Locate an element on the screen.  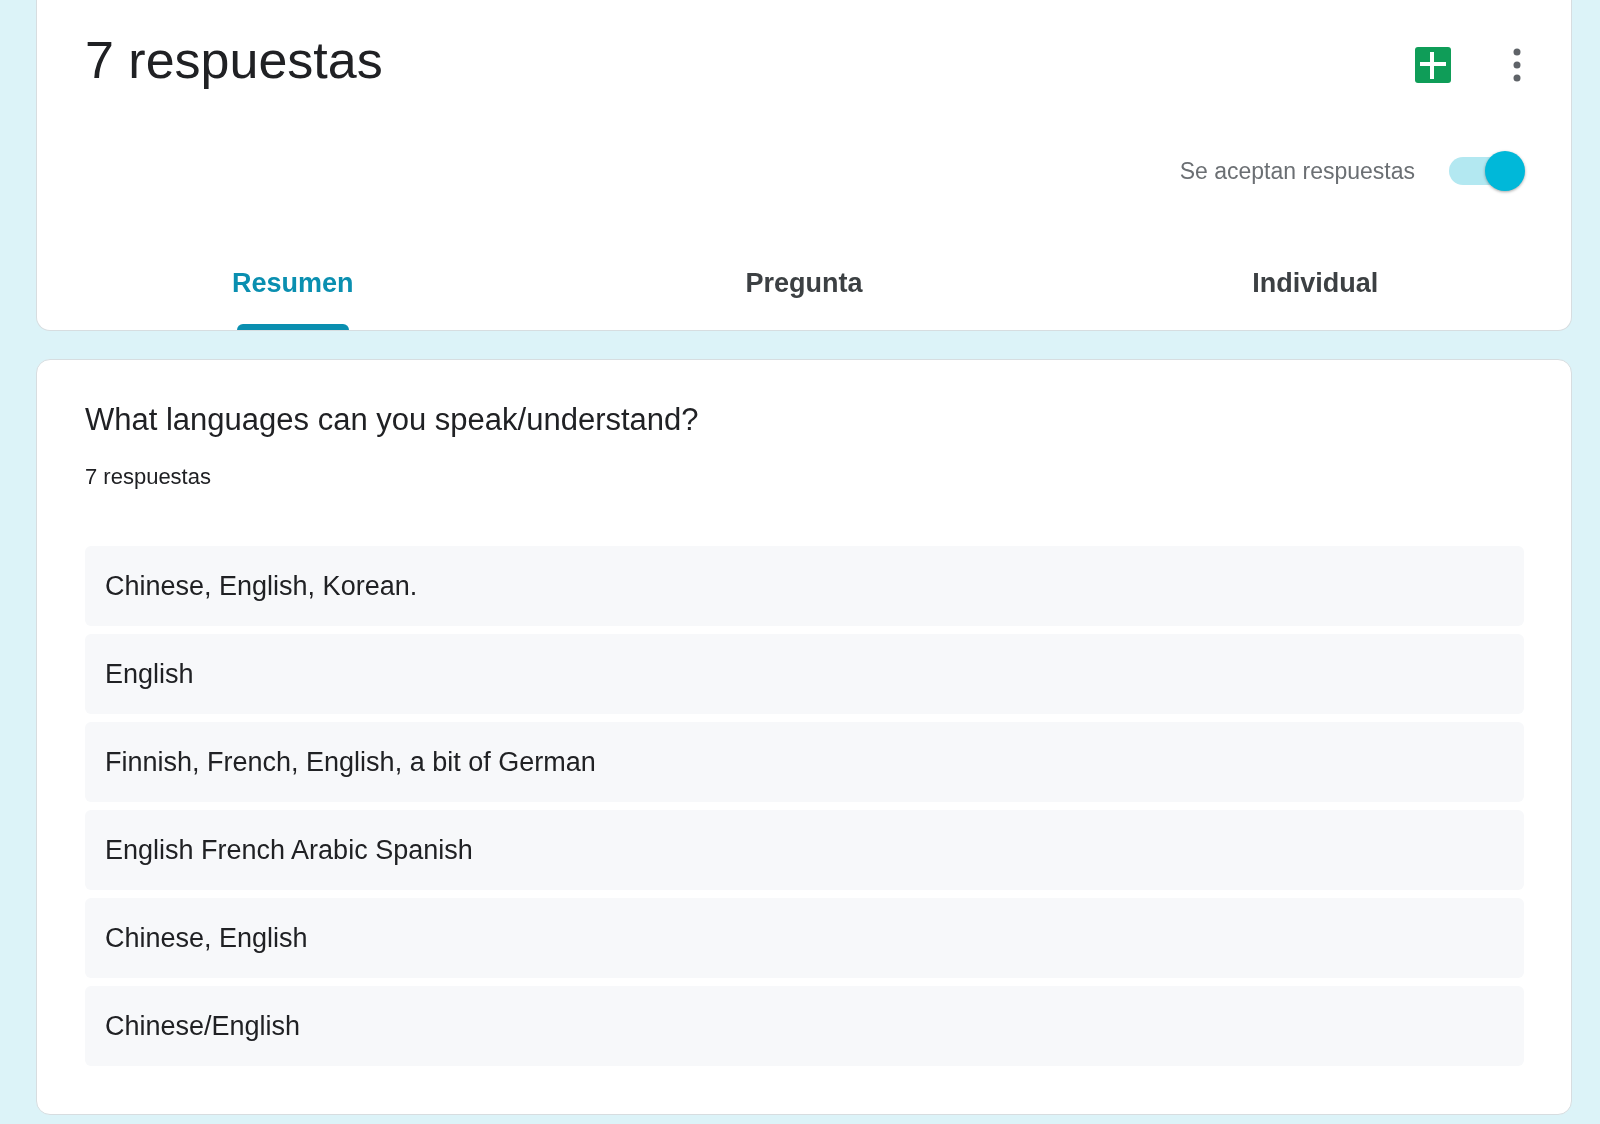
accept-responses-toggle is located at coordinates (1487, 171).